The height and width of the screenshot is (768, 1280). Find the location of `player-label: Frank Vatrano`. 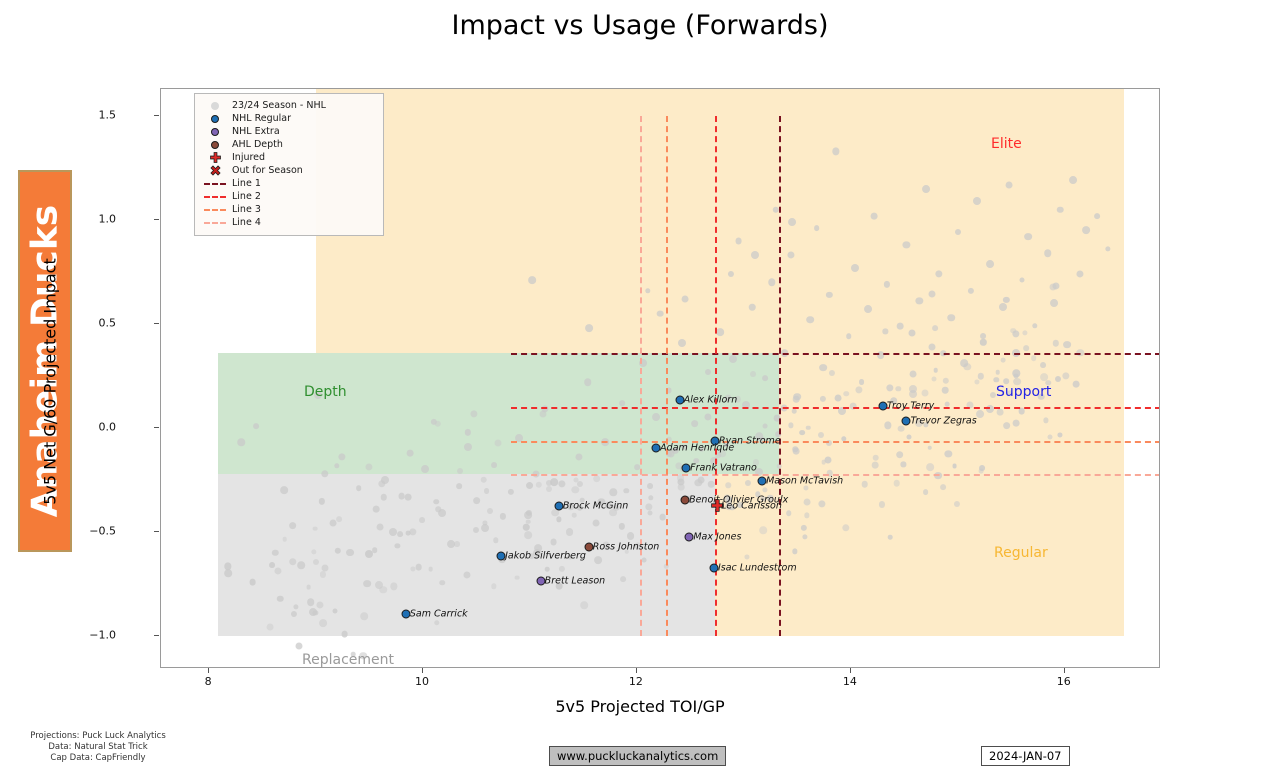

player-label: Frank Vatrano is located at coordinates (723, 468).